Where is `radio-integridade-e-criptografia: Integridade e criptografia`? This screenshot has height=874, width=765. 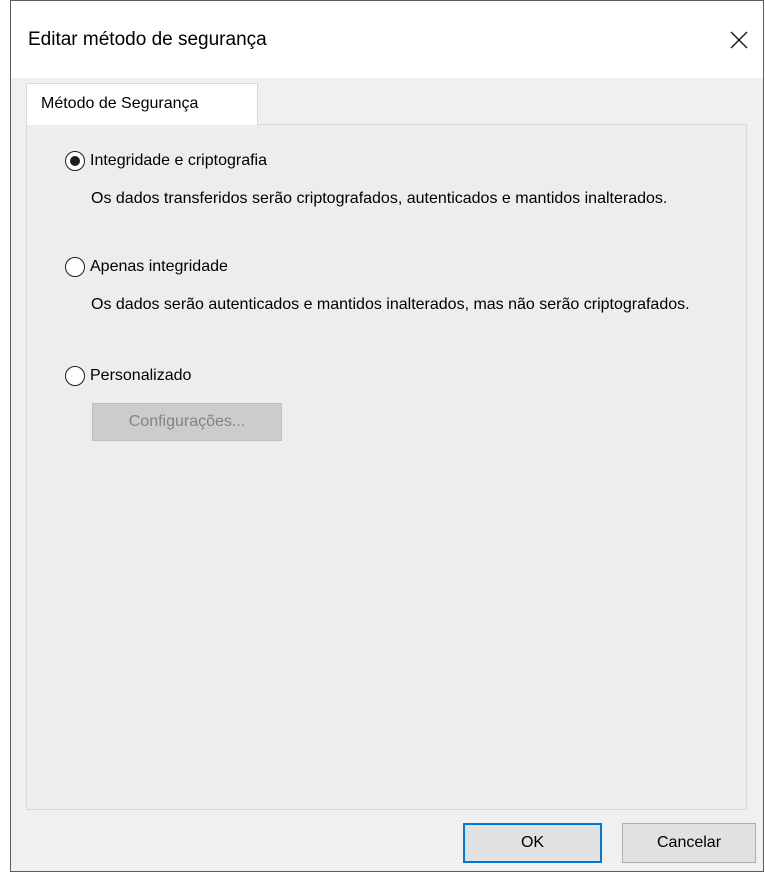 radio-integridade-e-criptografia: Integridade e criptografia is located at coordinates (166, 161).